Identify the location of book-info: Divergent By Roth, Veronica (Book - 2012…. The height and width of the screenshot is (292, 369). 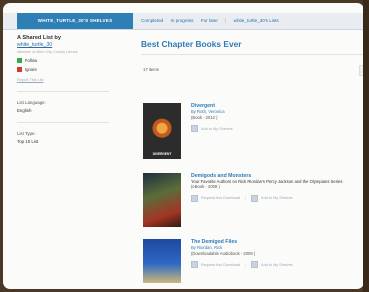
(276, 117).